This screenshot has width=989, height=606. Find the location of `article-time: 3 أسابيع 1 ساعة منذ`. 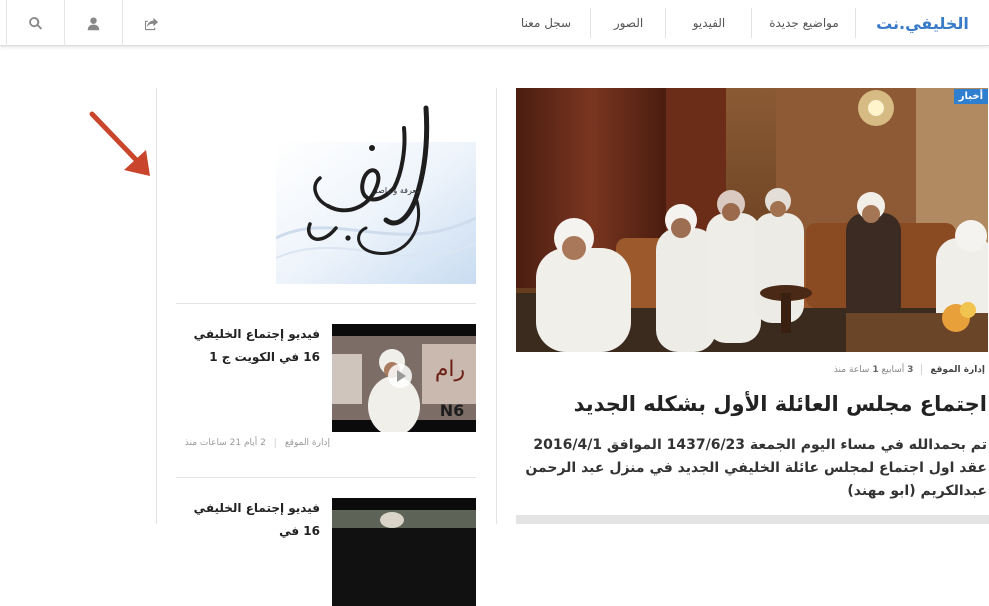

article-time: 3 أسابيع 1 ساعة منذ is located at coordinates (874, 370).